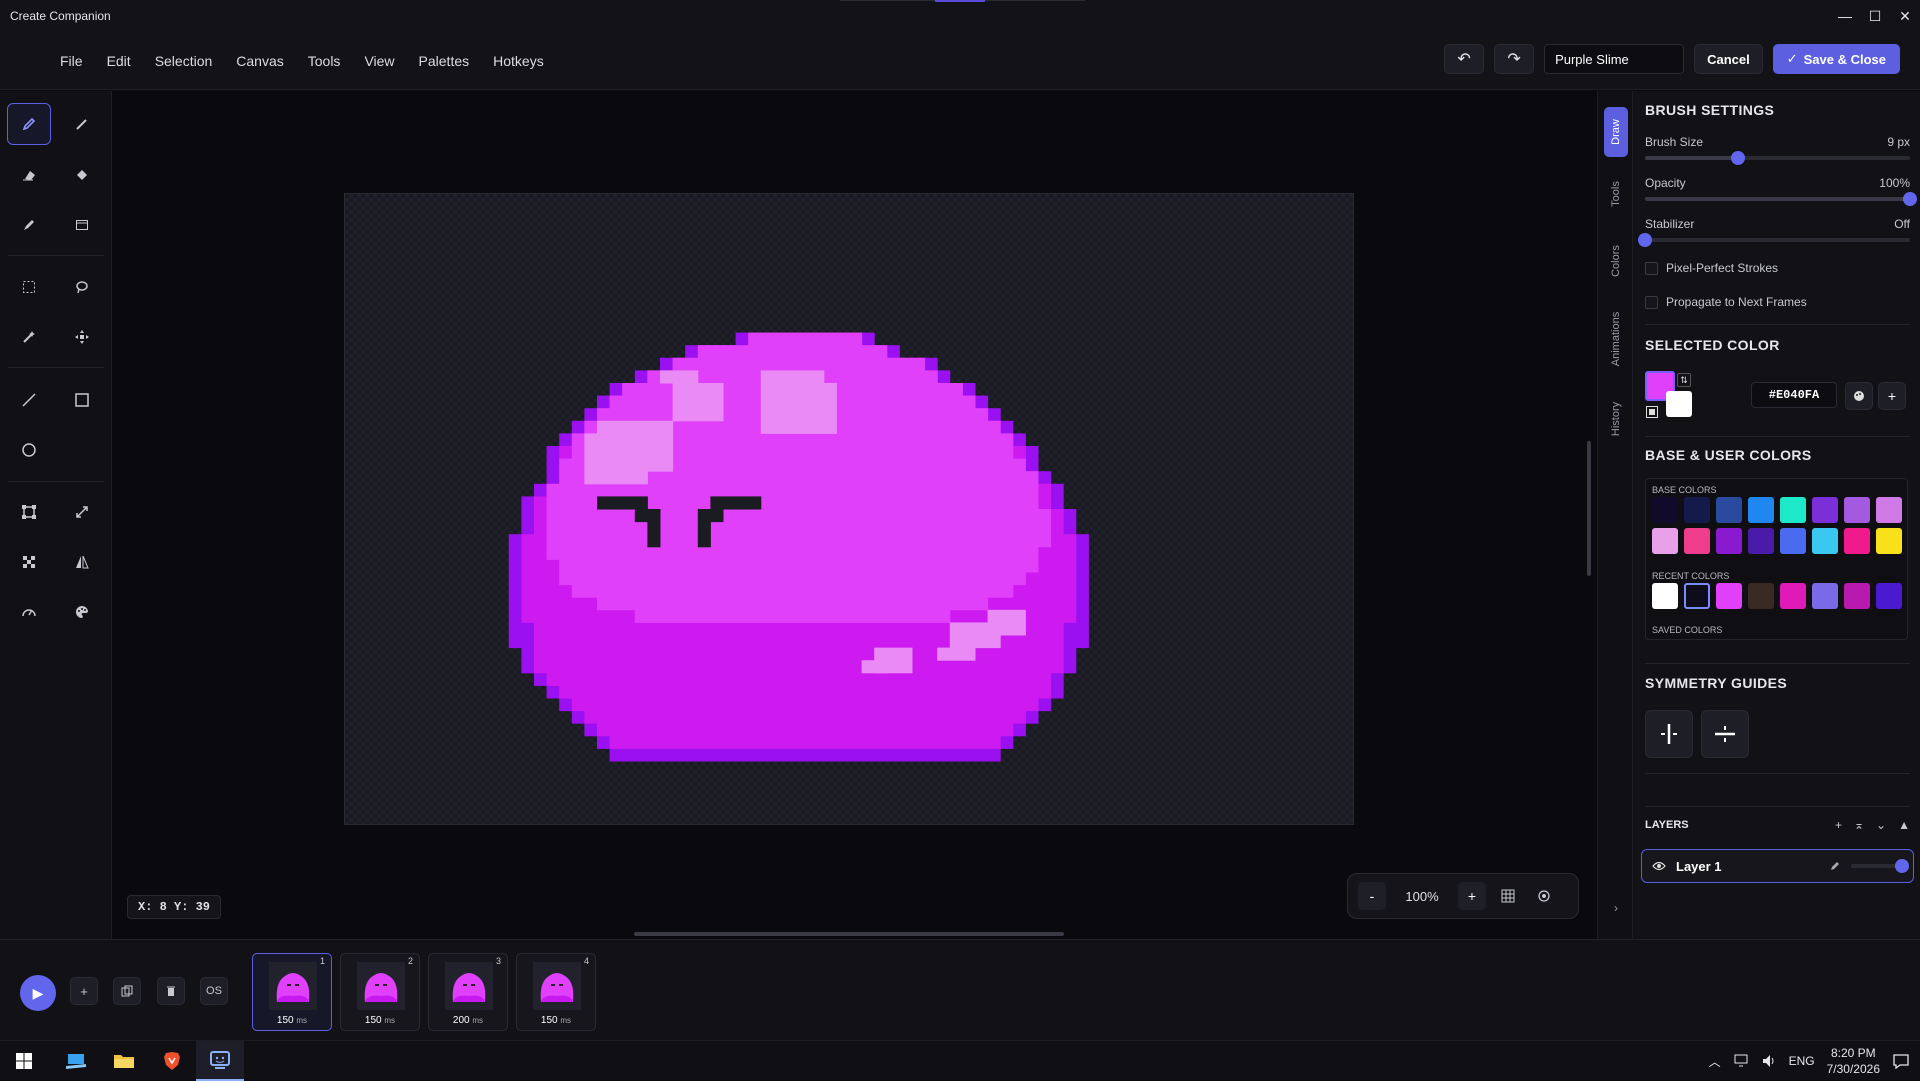  Describe the element at coordinates (1904, 825) in the screenshot. I see `collapse-layers-icon: ▲` at that location.